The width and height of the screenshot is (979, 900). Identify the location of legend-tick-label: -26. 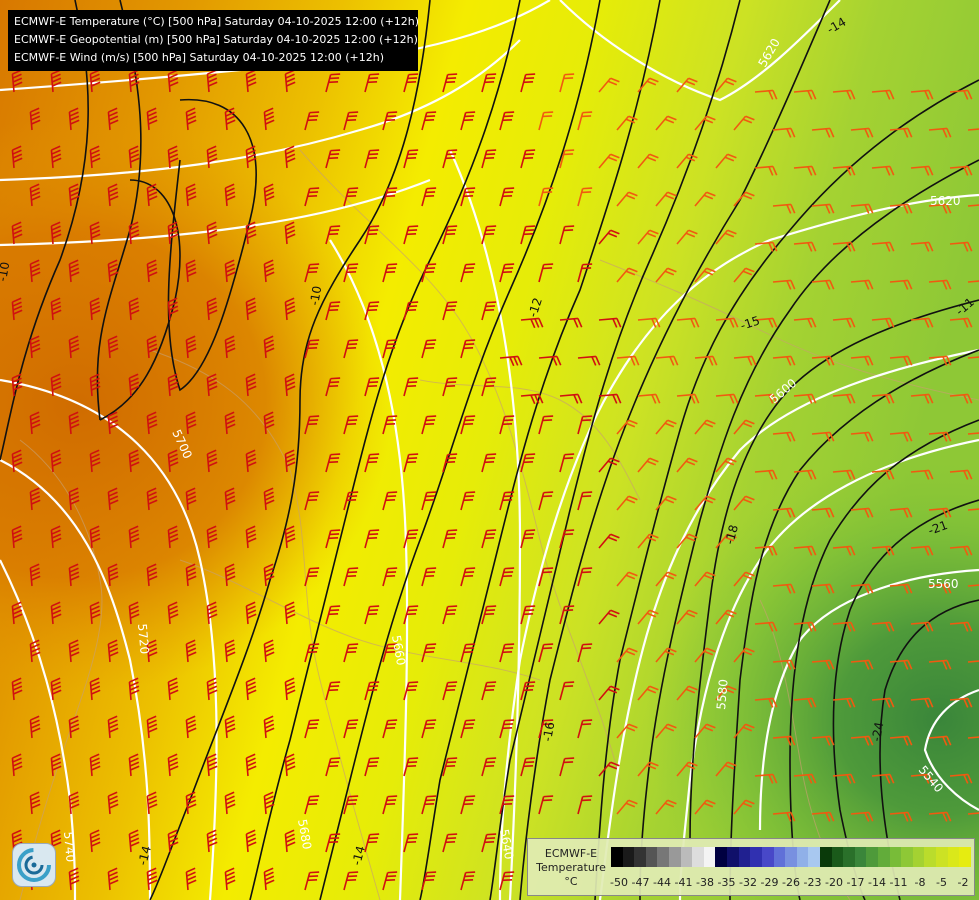
(791, 882).